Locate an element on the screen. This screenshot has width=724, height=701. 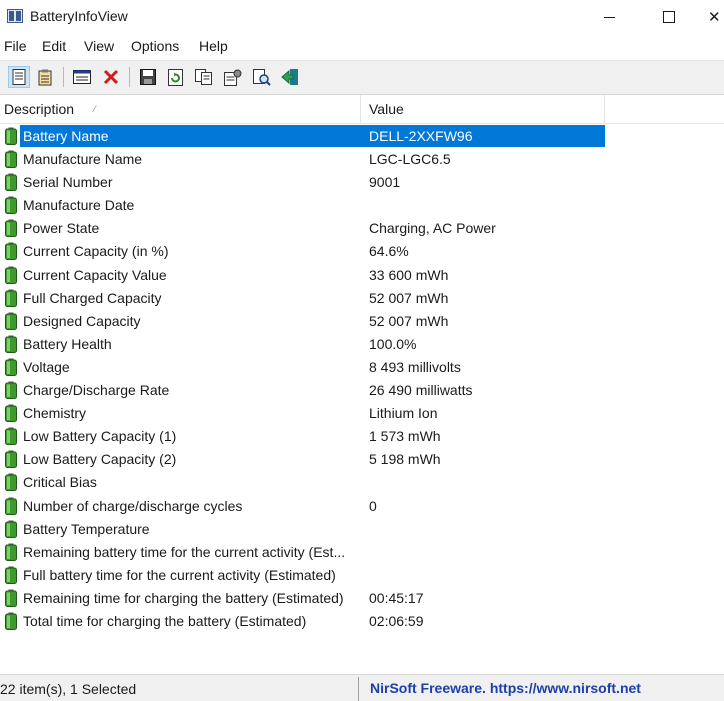
find-button is located at coordinates (262, 77).